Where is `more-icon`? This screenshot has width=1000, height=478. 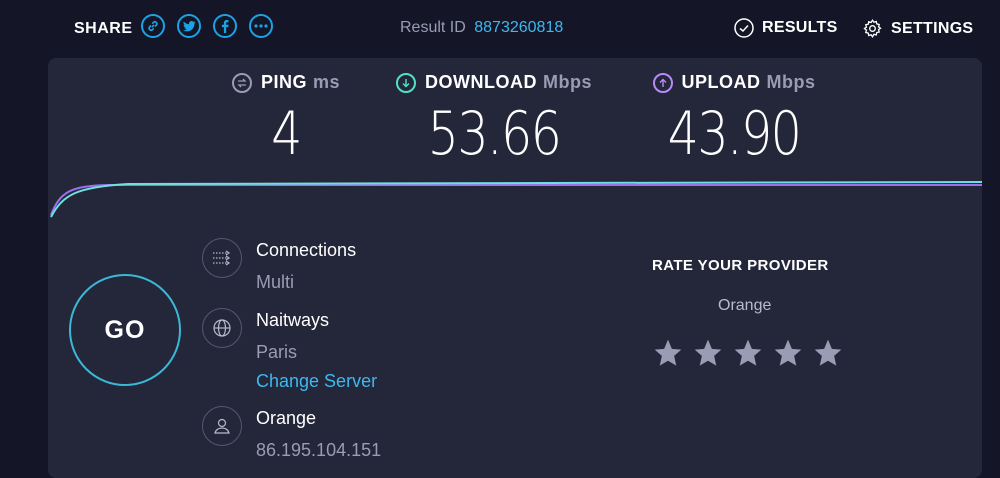
more-icon is located at coordinates (261, 26).